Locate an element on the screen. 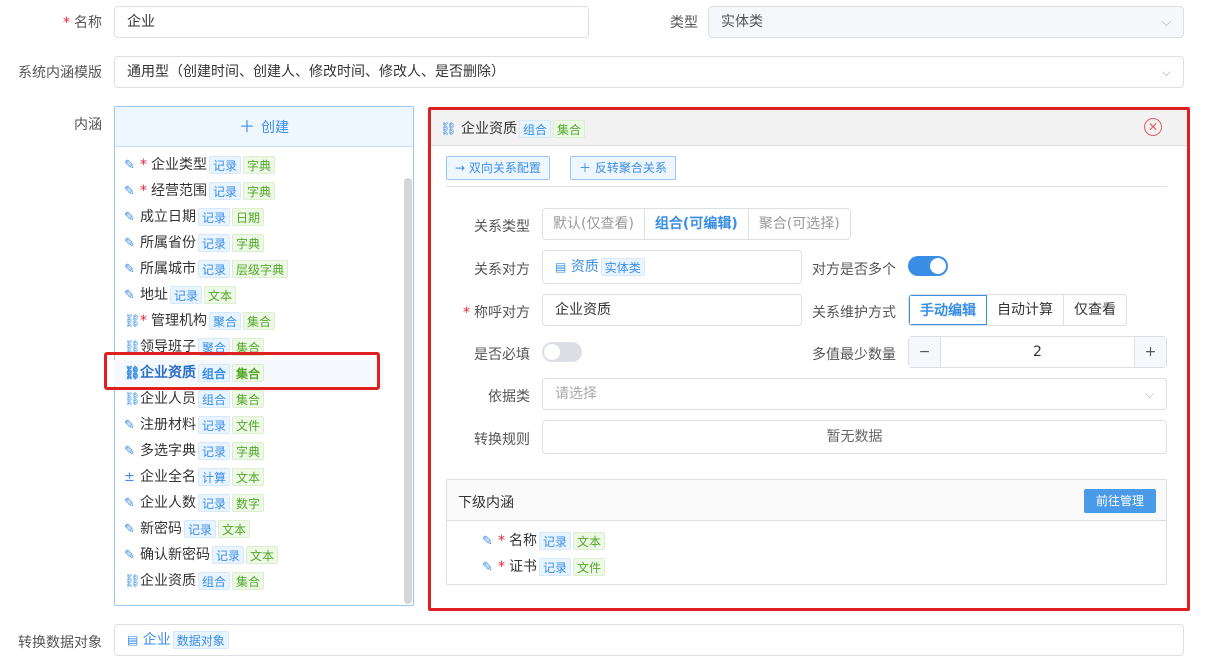 Image resolution: width=1216 pixels, height=661 pixels. maintain-label: 关系维护方式 is located at coordinates (854, 313).